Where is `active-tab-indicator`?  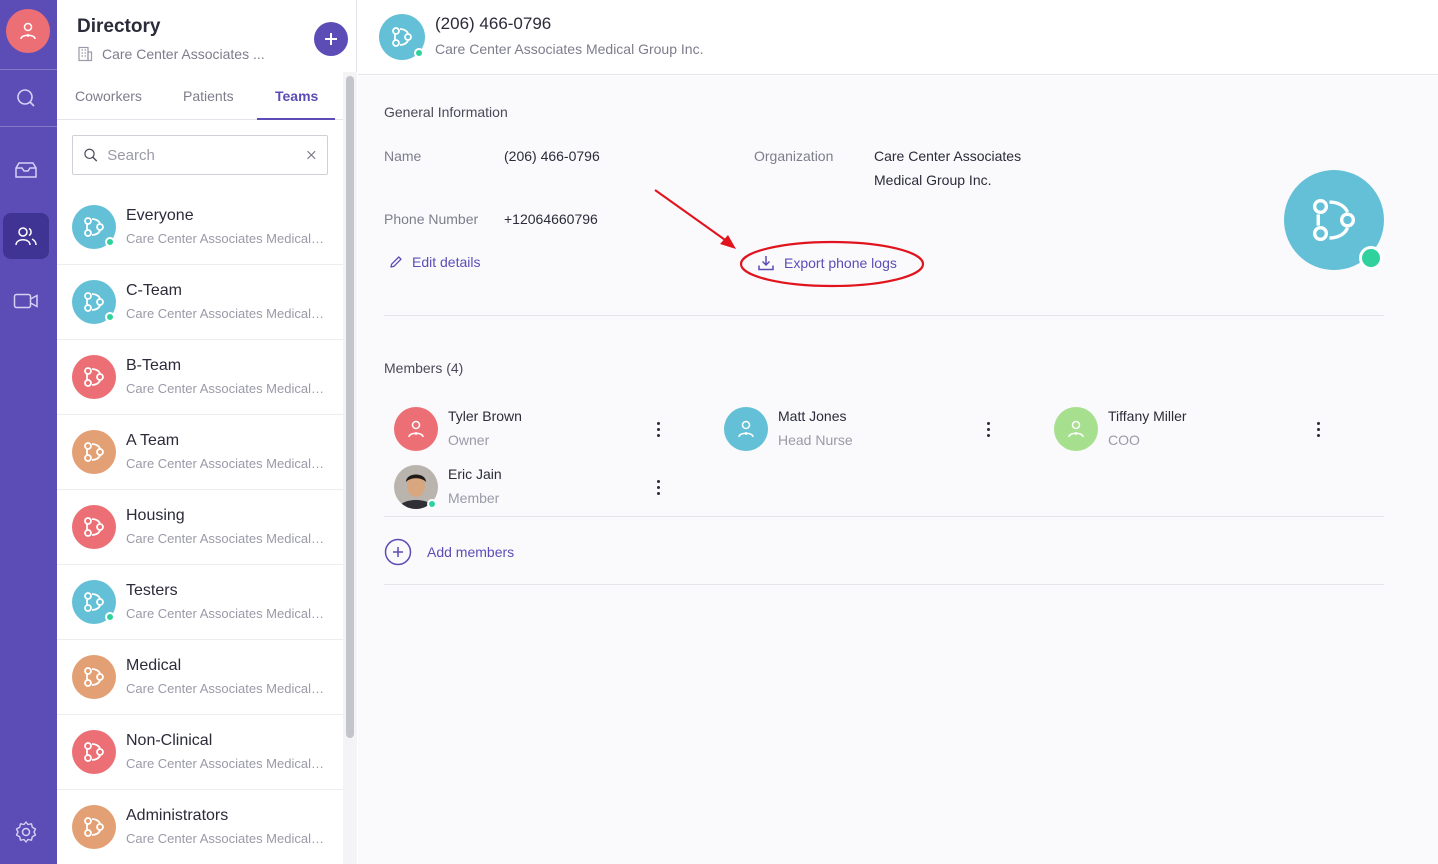 active-tab-indicator is located at coordinates (296, 119).